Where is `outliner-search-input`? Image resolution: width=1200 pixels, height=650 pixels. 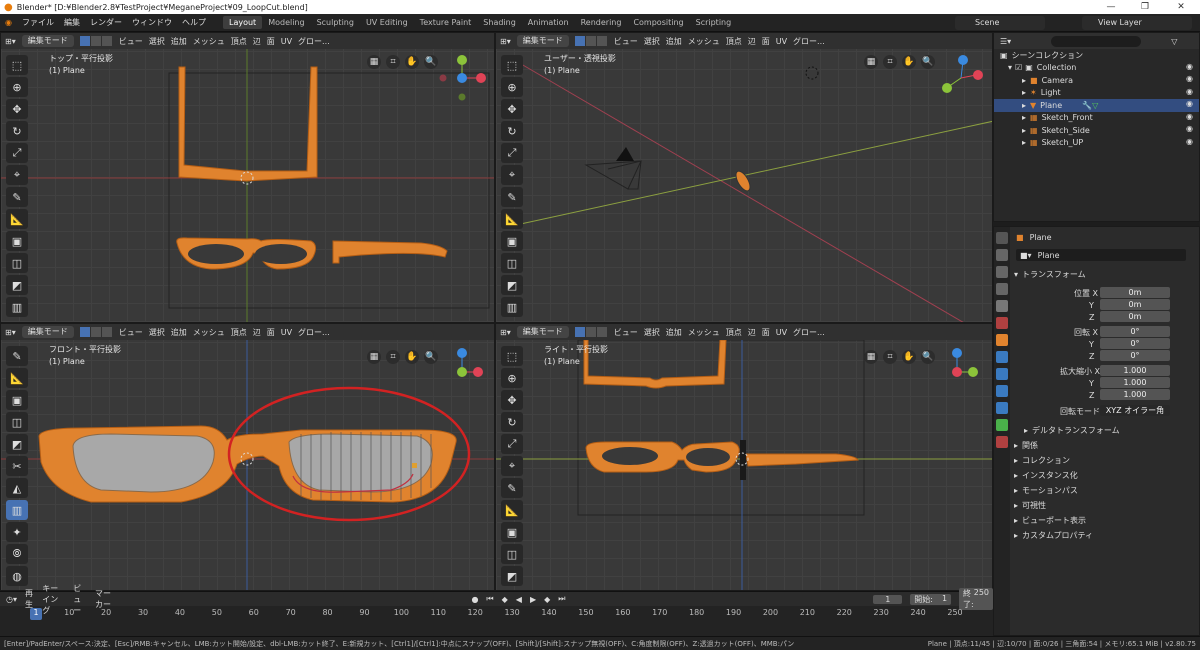 outliner-search-input is located at coordinates (1096, 41).